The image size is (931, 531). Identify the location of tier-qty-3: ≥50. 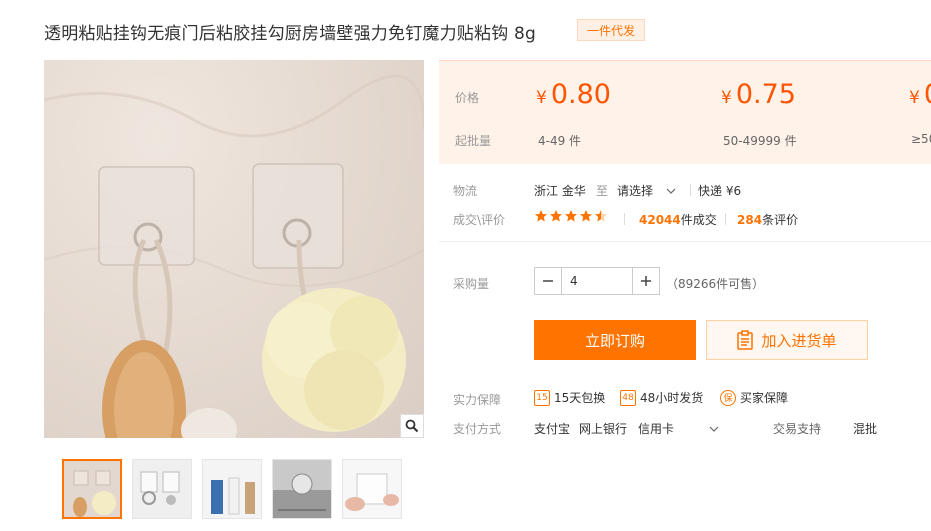
(921, 139).